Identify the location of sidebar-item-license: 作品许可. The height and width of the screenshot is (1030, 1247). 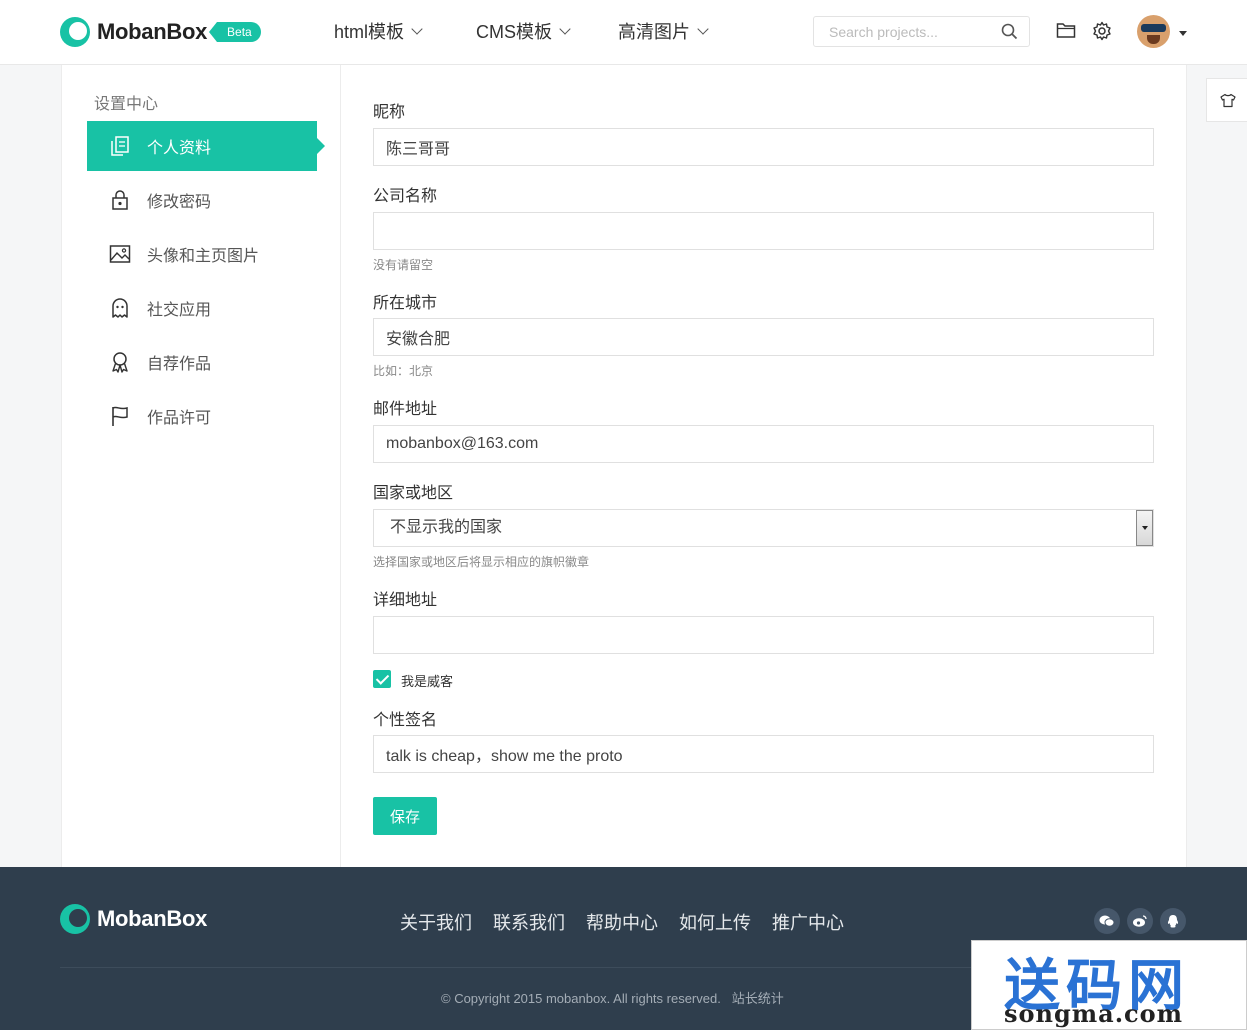
(202, 416).